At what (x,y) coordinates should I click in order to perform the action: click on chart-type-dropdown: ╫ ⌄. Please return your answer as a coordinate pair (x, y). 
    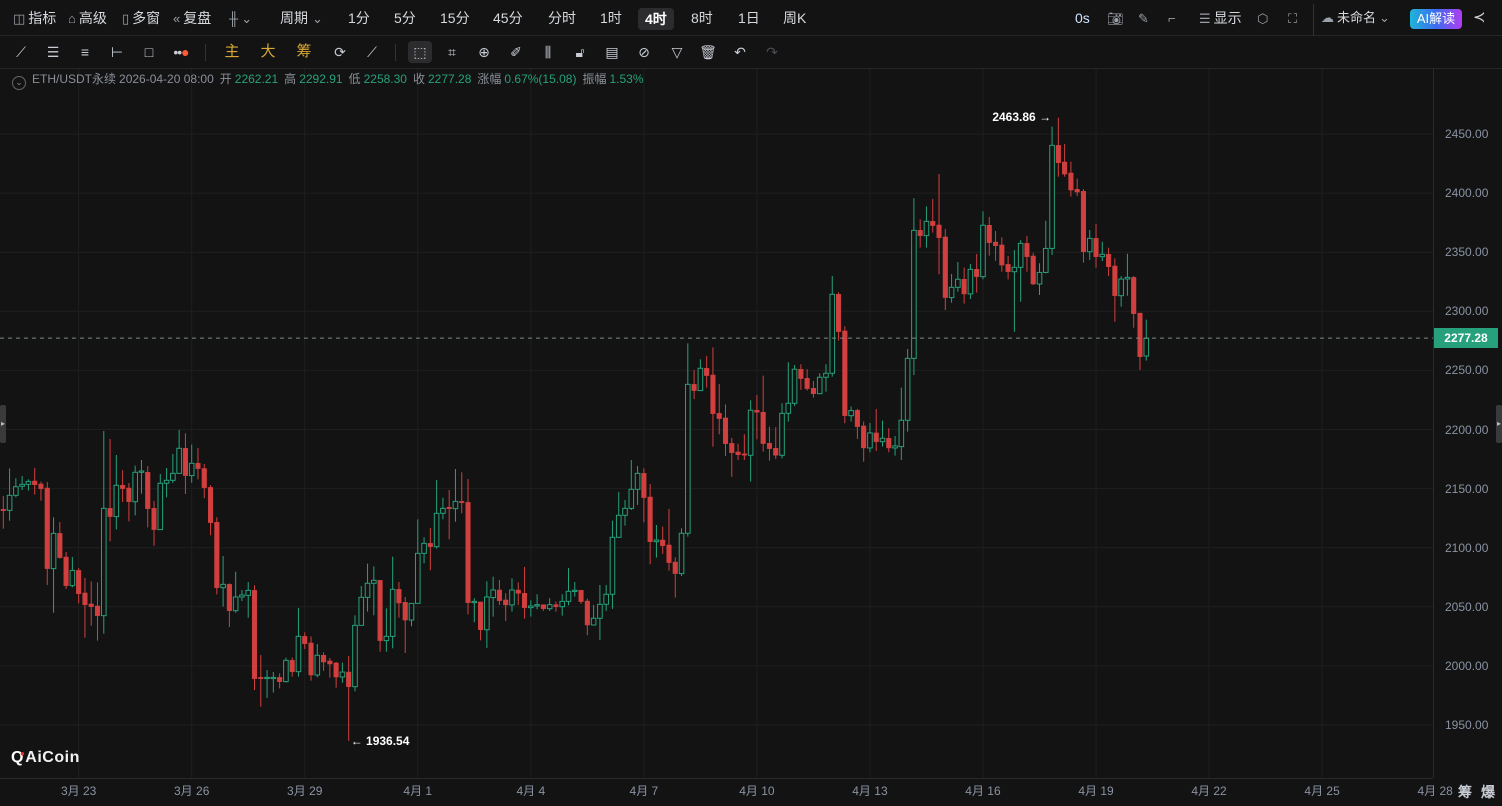
    Looking at the image, I should click on (242, 18).